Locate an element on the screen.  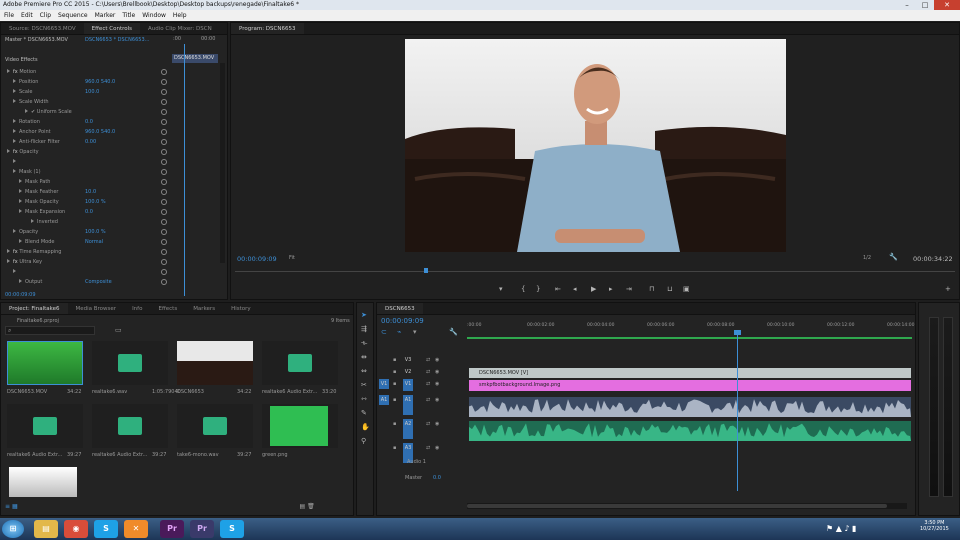
program-timecode: 00:00:09:09 is located at coordinates (257, 259).